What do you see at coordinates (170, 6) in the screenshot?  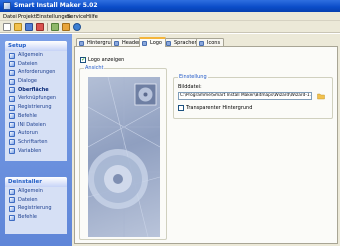 I see `title-bar: Smart Install Maker 5.02` at bounding box center [170, 6].